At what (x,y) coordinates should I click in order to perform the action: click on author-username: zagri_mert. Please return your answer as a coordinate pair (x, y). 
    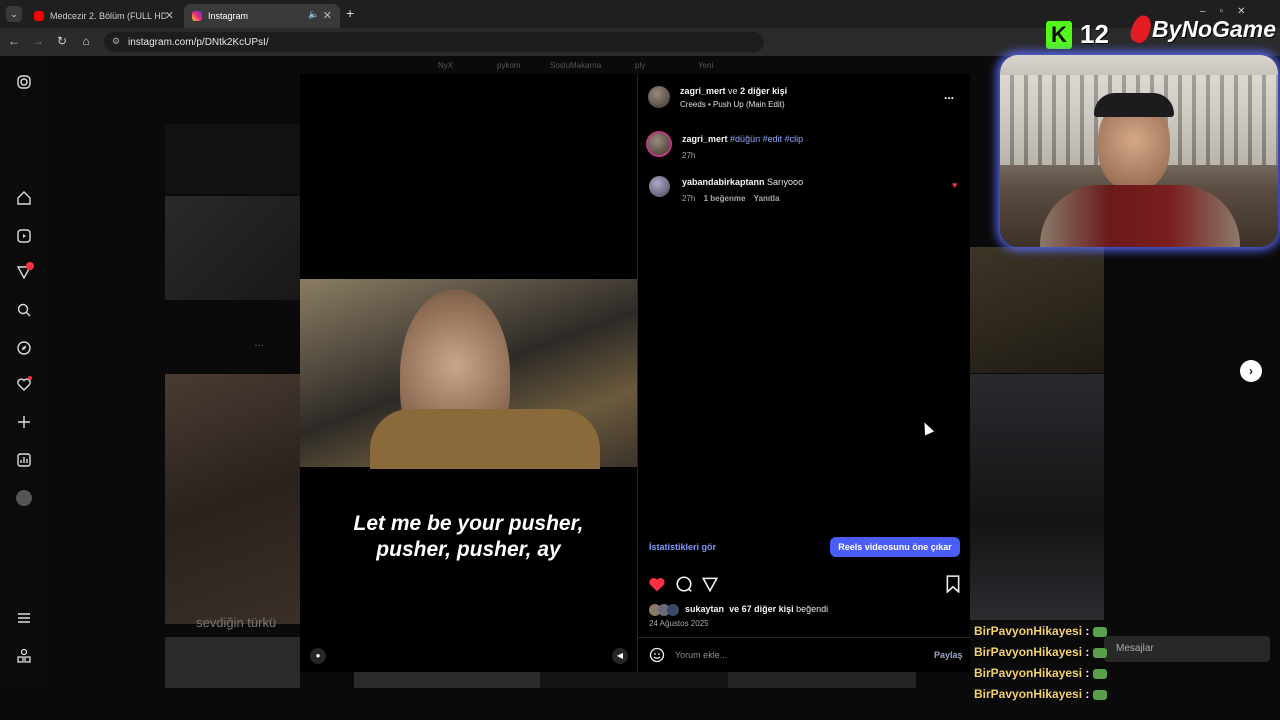
    Looking at the image, I should click on (703, 91).